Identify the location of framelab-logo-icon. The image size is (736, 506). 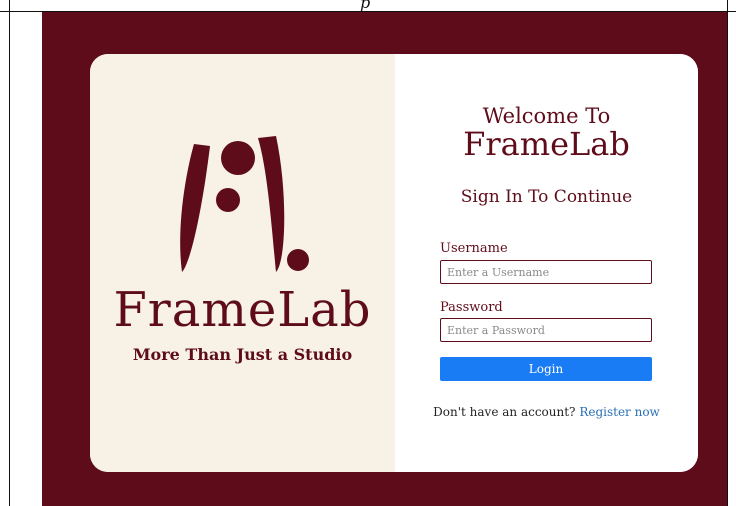
(242, 207).